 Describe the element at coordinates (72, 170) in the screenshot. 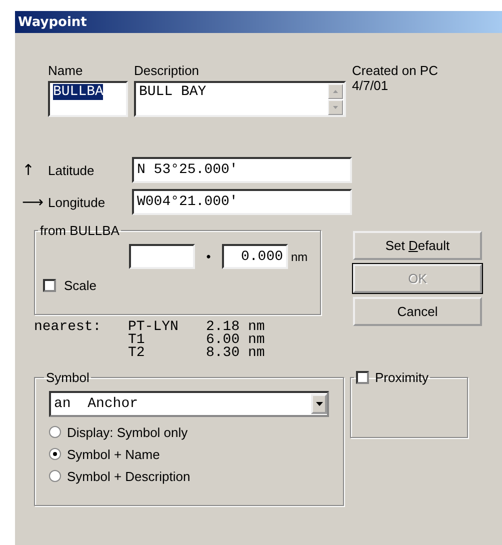

I see `coordinate-label: Latitude` at that location.